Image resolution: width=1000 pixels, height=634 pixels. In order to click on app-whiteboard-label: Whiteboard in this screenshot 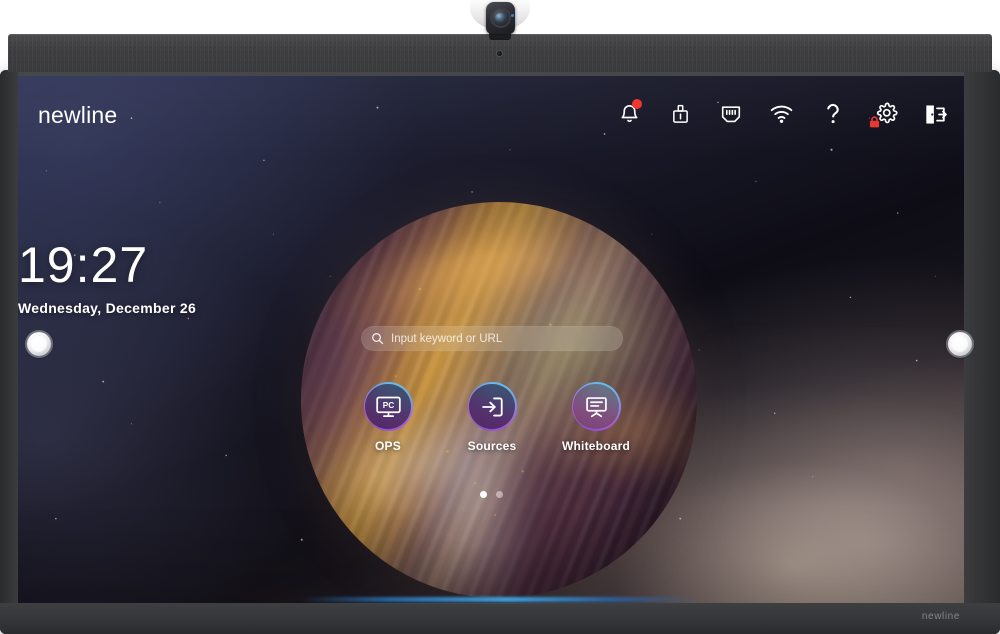, I will do `click(596, 446)`.